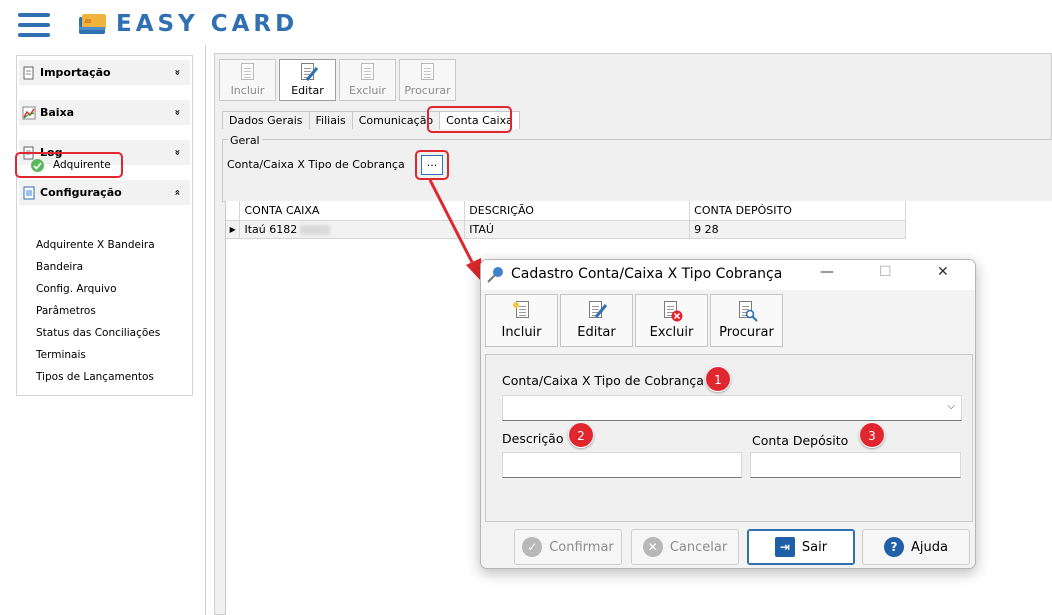 The width and height of the screenshot is (1052, 615). I want to click on dialog-title: Cadastro Conta/Caixa X Tipo Cobrança, so click(647, 274).